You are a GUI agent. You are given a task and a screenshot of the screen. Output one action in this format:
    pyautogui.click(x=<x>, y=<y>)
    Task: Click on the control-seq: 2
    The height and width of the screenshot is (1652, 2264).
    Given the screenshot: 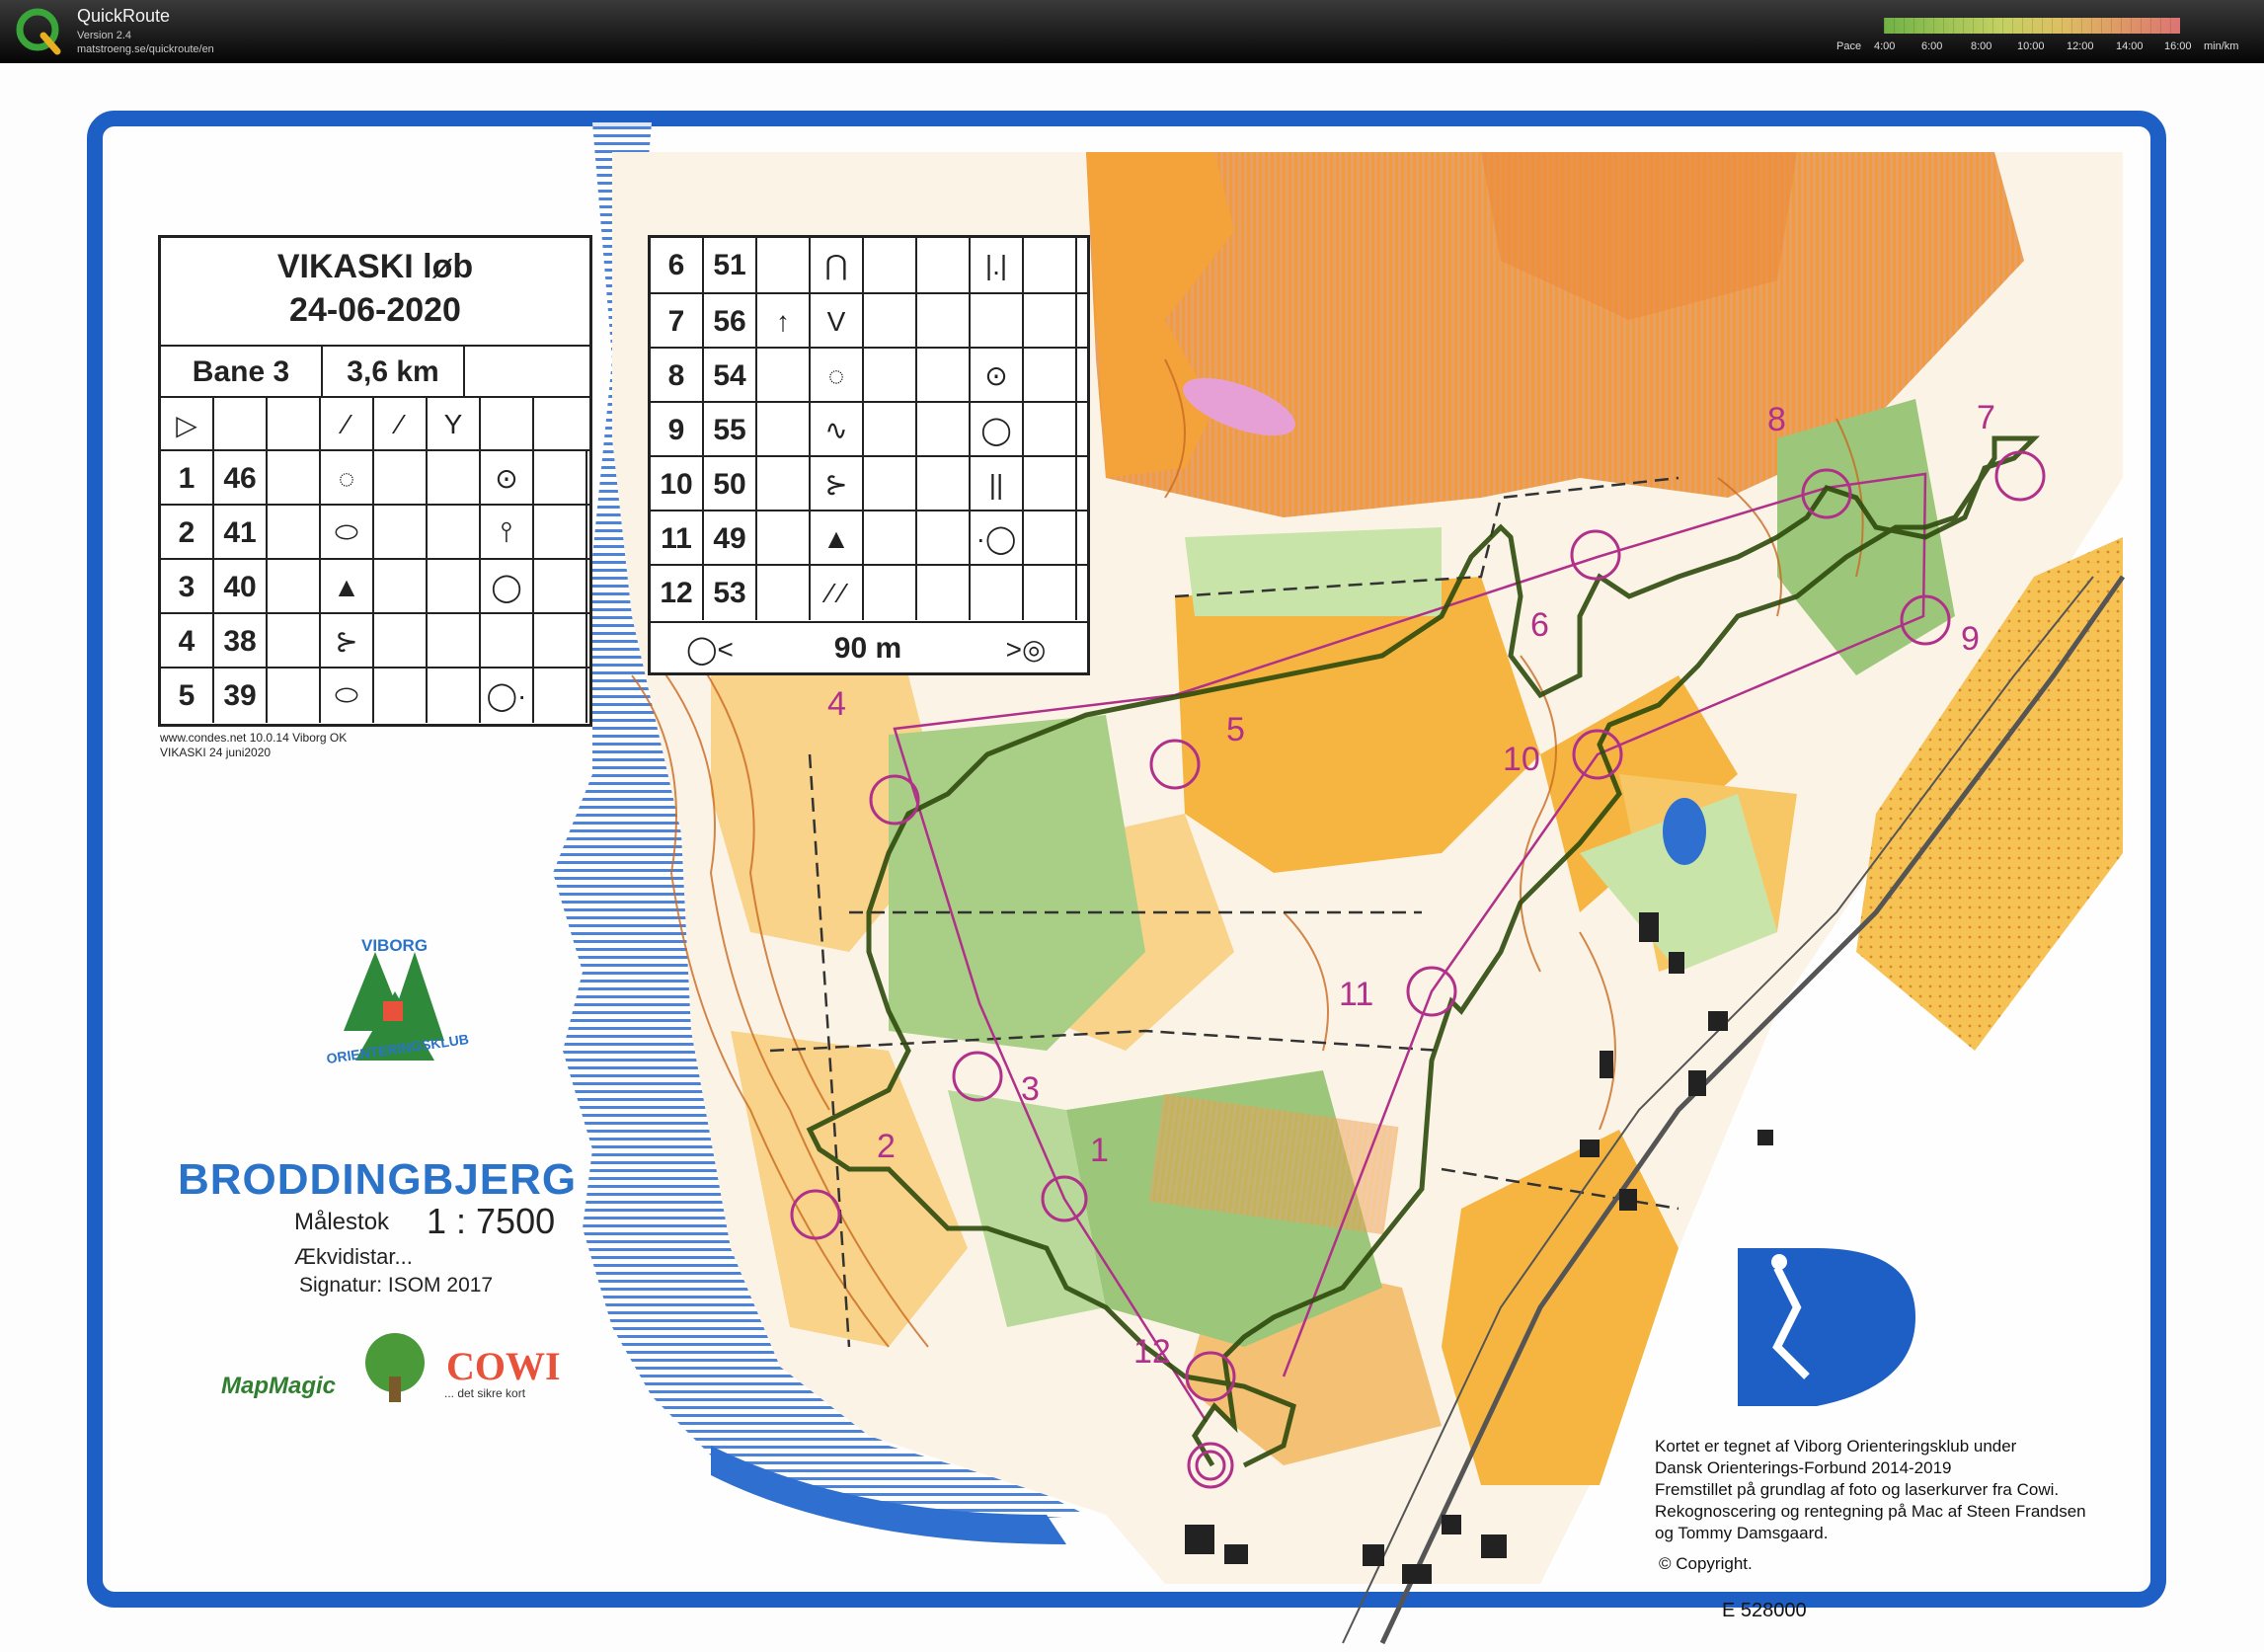 What is the action you would take?
    pyautogui.click(x=188, y=533)
    